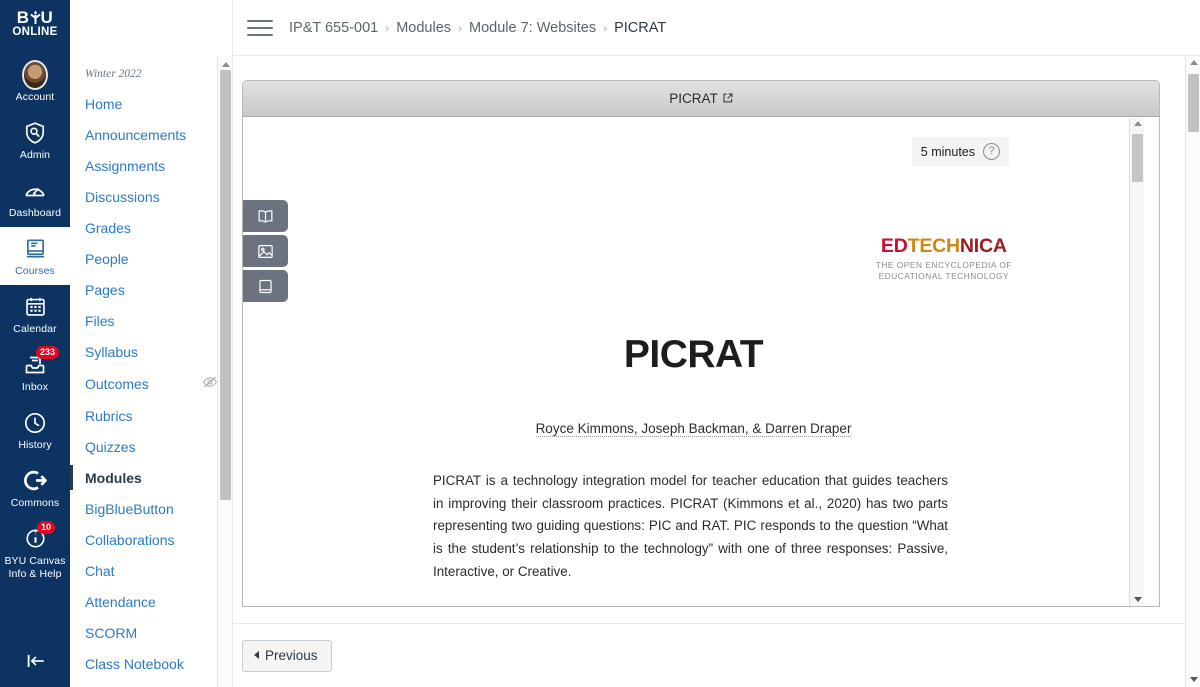  What do you see at coordinates (225, 285) in the screenshot?
I see `course-nav-scroll-thumb` at bounding box center [225, 285].